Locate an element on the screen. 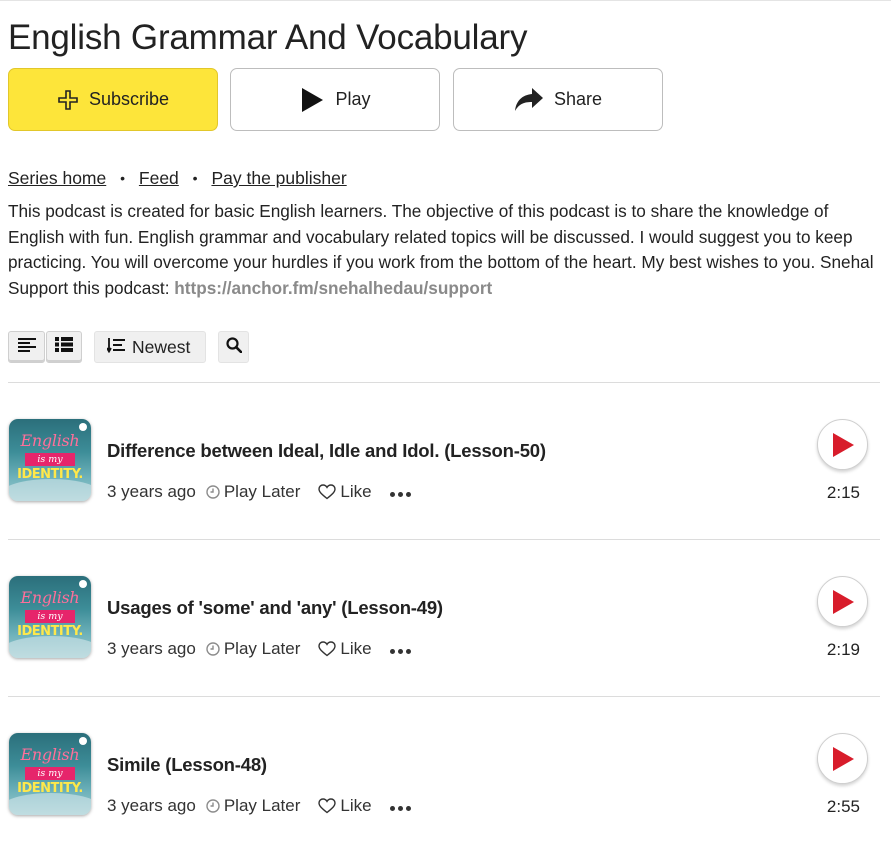  subscribe-button: Subscribe is located at coordinates (113, 99).